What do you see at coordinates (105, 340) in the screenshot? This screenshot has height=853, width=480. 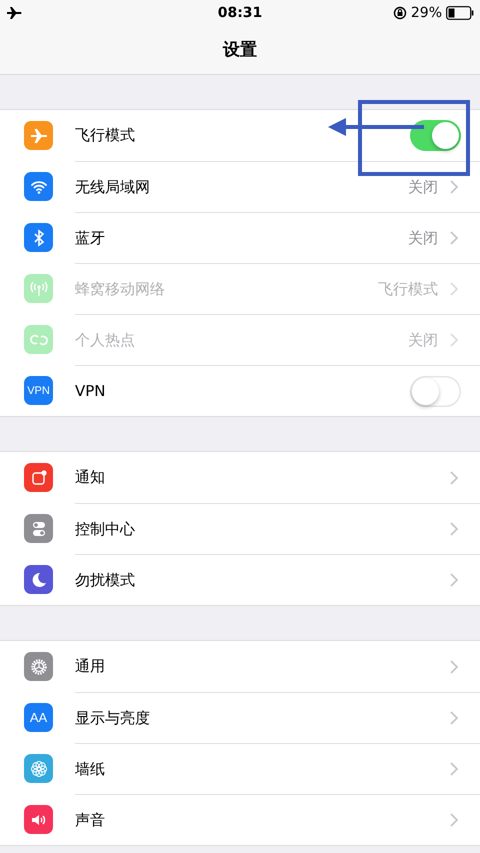 I see `row-label: 个人热点` at bounding box center [105, 340].